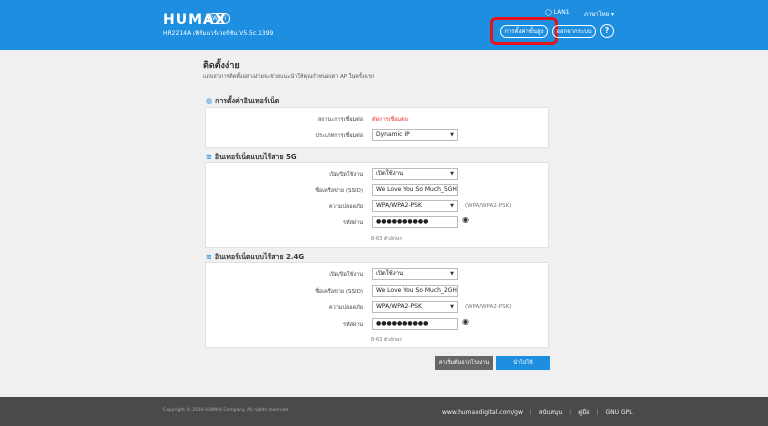 This screenshot has width=768, height=426. Describe the element at coordinates (339, 191) in the screenshot. I see `wifi5-ssid-label: ชื่อเครือข่าย (SSID)` at that location.